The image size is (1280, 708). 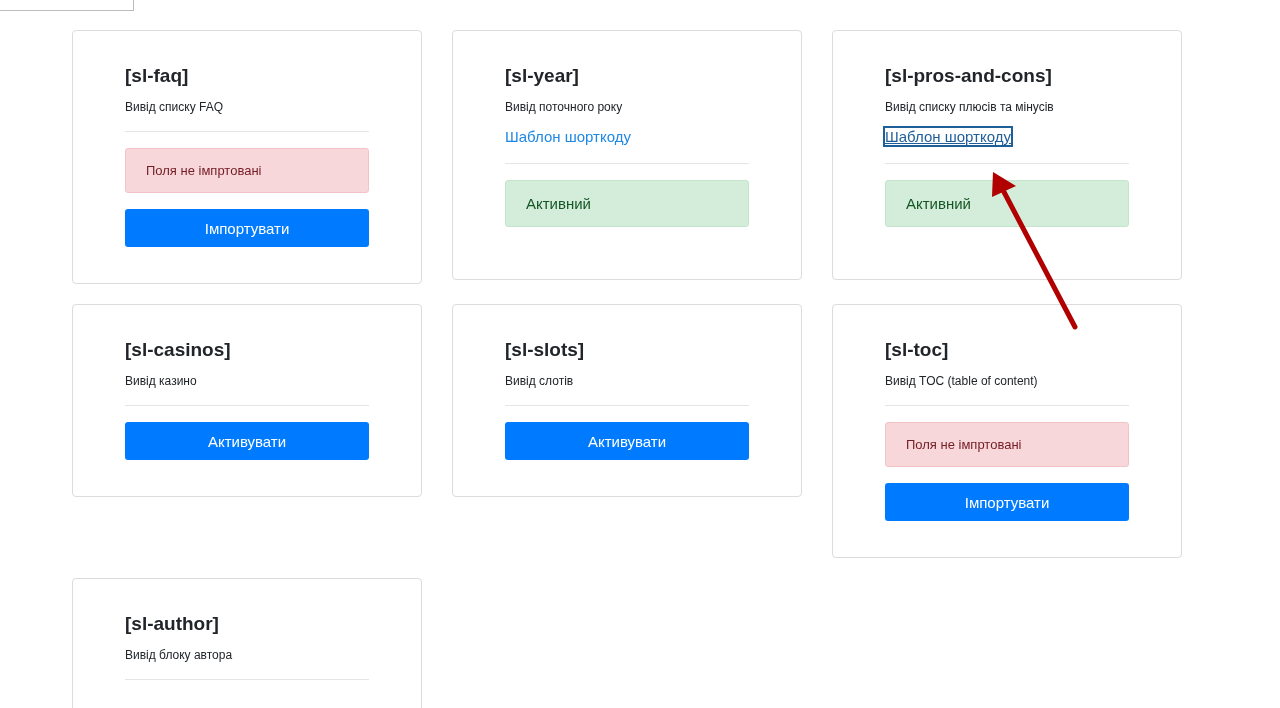 What do you see at coordinates (179, 655) in the screenshot?
I see `card-description: Вивід блоку автора` at bounding box center [179, 655].